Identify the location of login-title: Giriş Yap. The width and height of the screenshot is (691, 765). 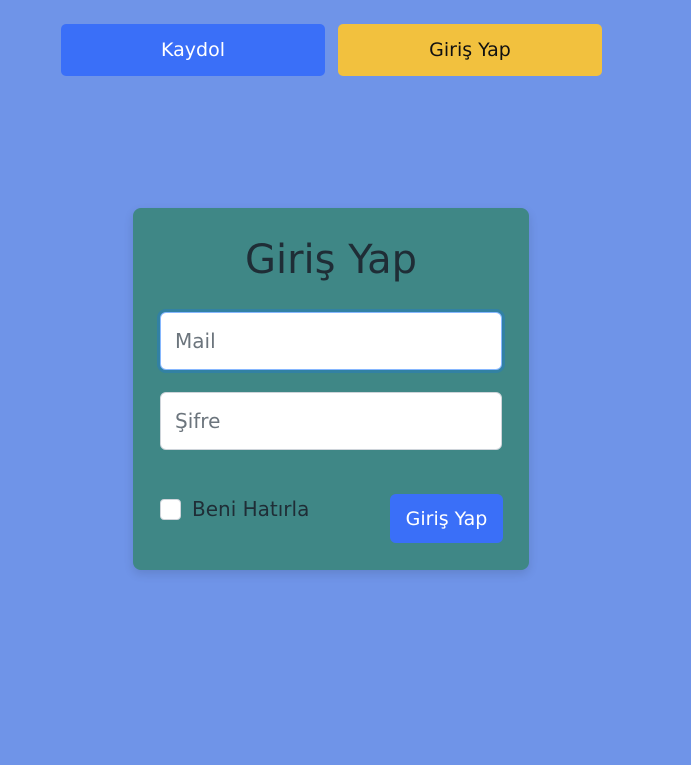
(331, 260).